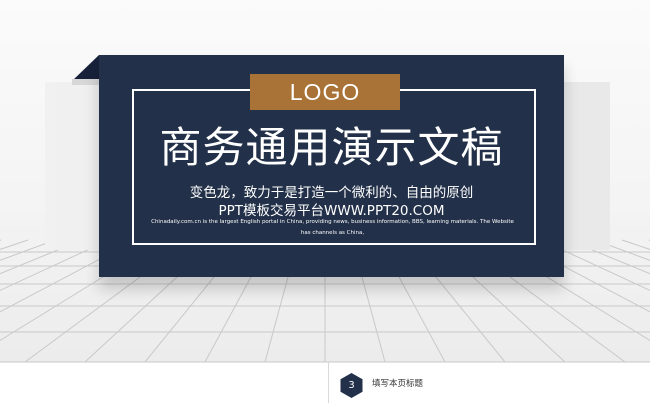 This screenshot has height=403, width=650. I want to click on presentation-title: 商务通用演示文稿, so click(331, 147).